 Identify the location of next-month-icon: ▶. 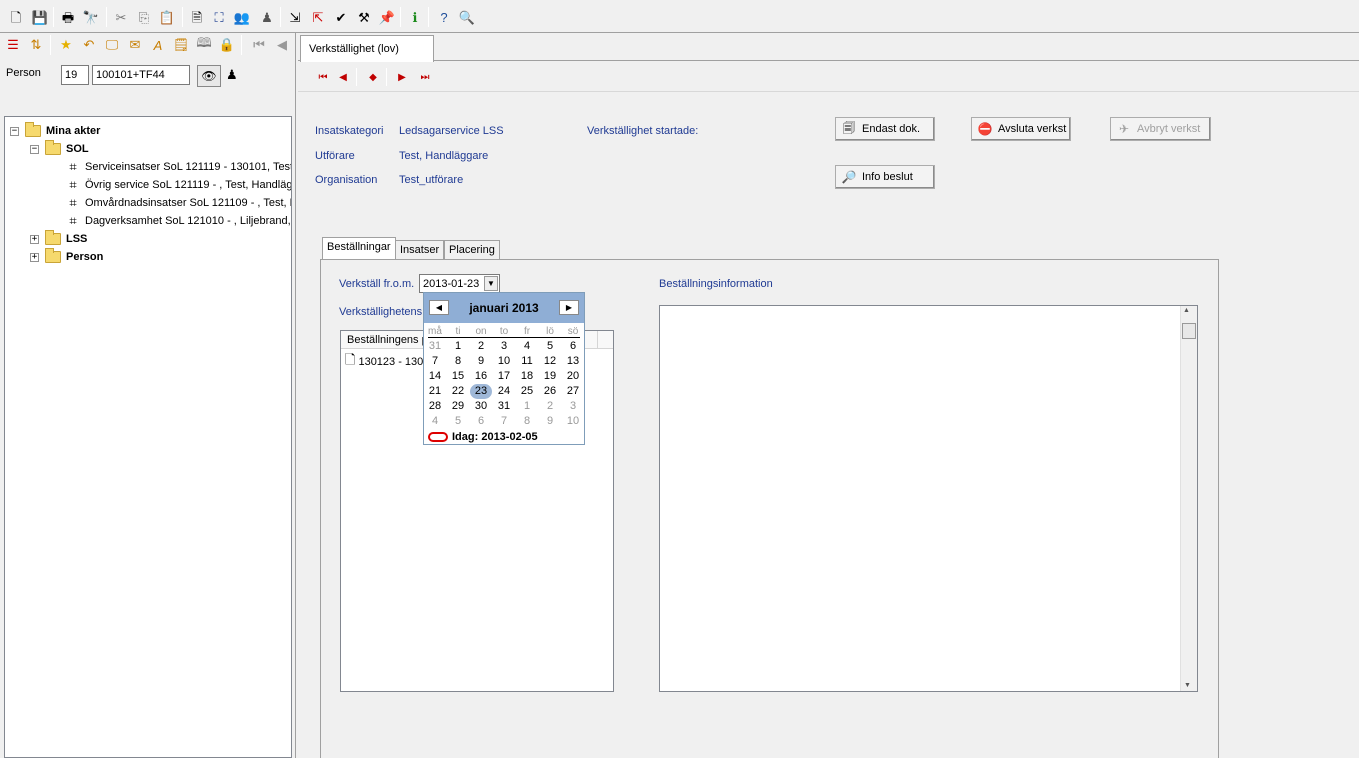
(569, 307).